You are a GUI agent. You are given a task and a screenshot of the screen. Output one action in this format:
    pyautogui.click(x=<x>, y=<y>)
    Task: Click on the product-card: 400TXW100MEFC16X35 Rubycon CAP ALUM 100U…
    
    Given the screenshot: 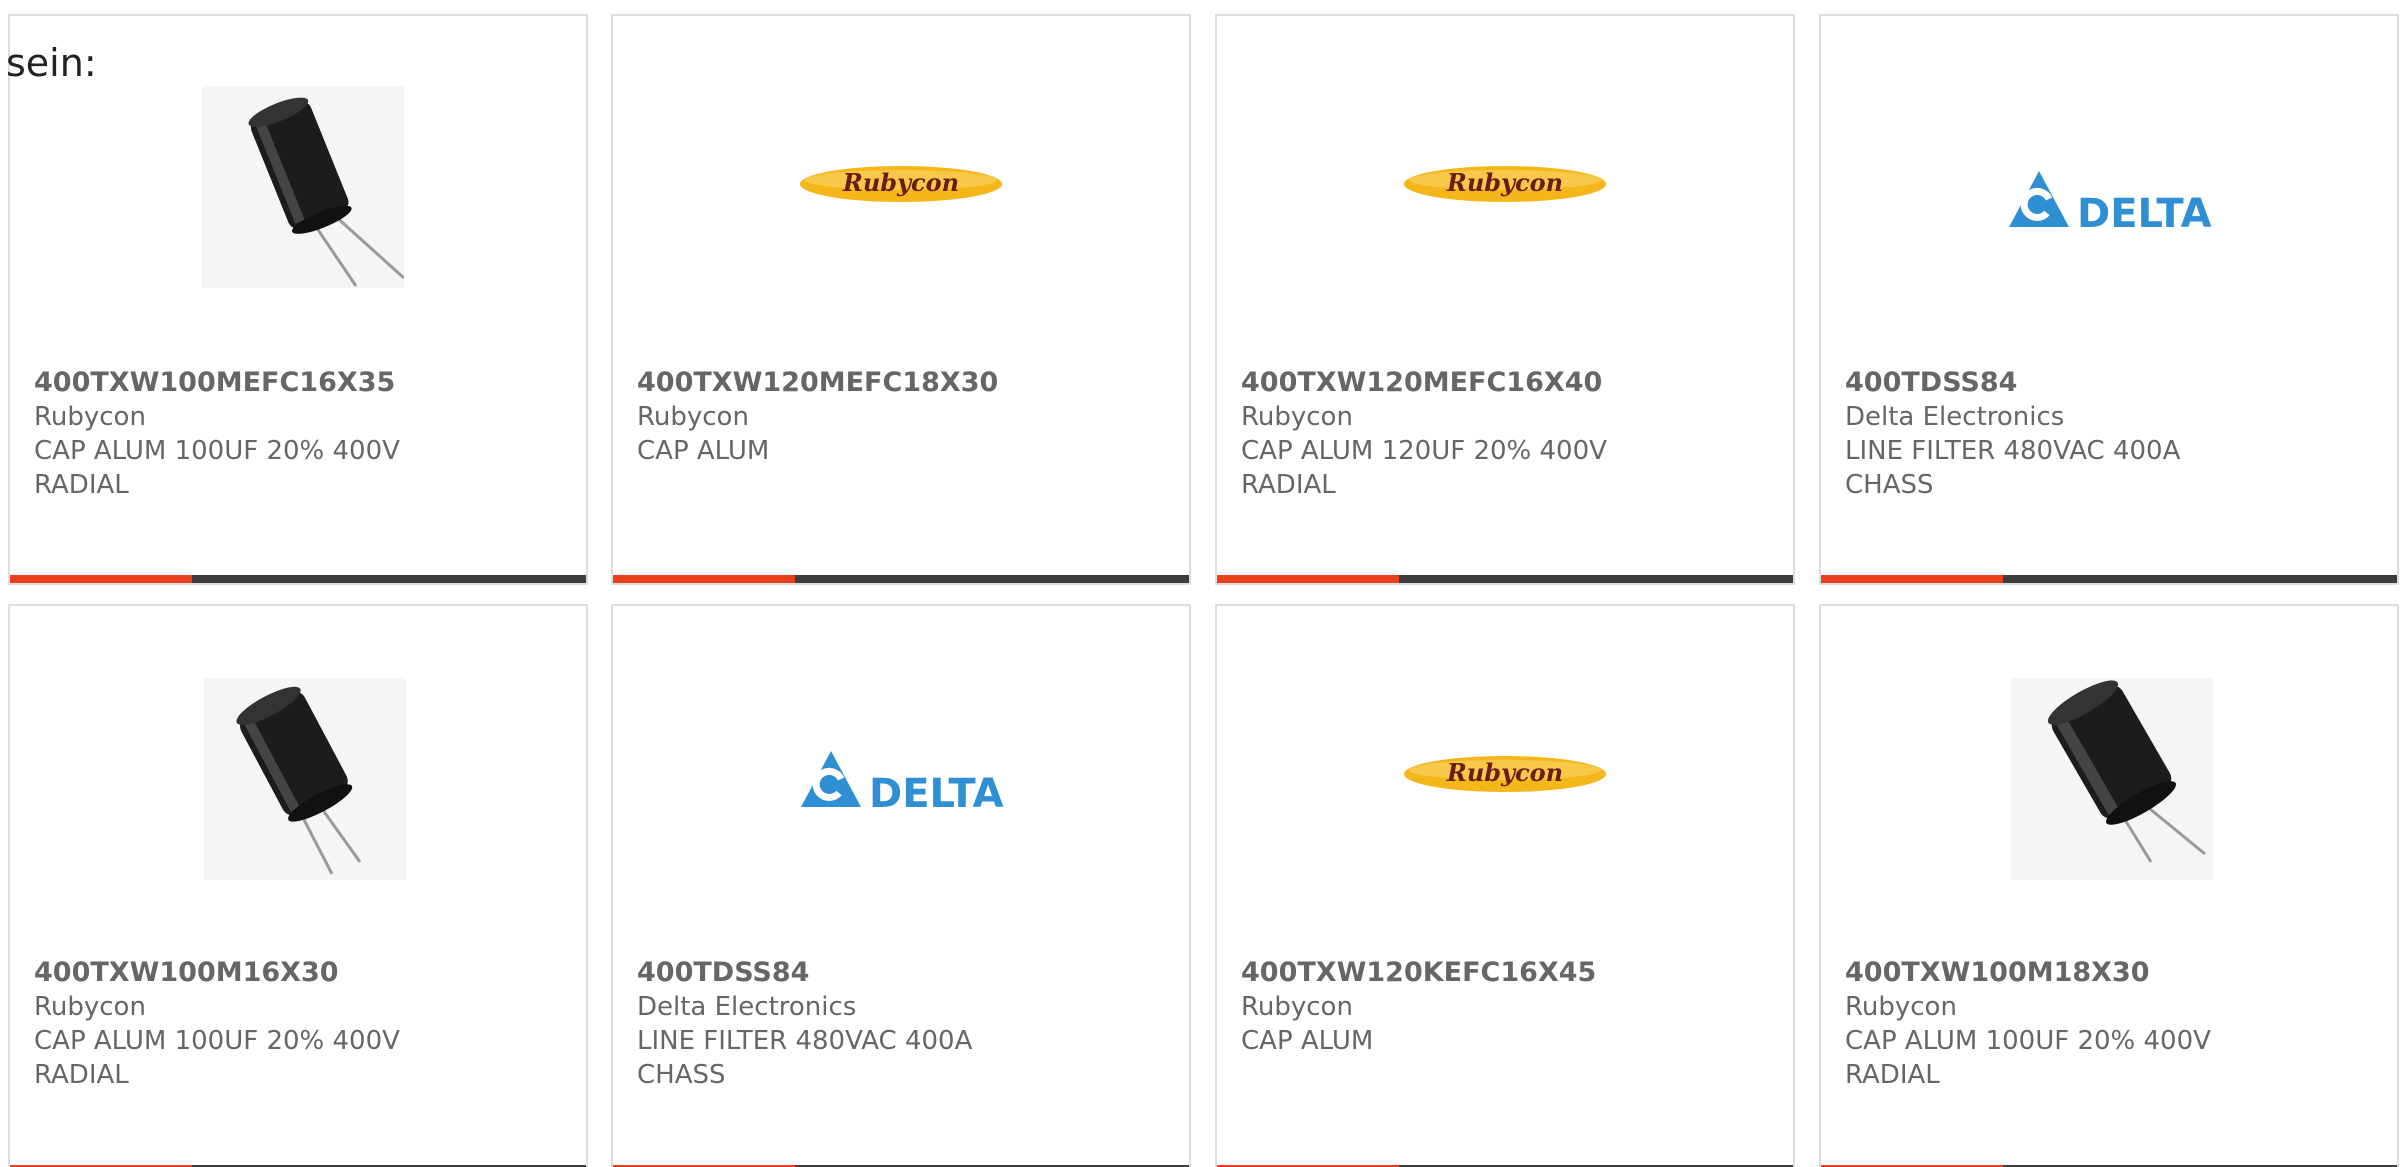 What is the action you would take?
    pyautogui.click(x=298, y=299)
    